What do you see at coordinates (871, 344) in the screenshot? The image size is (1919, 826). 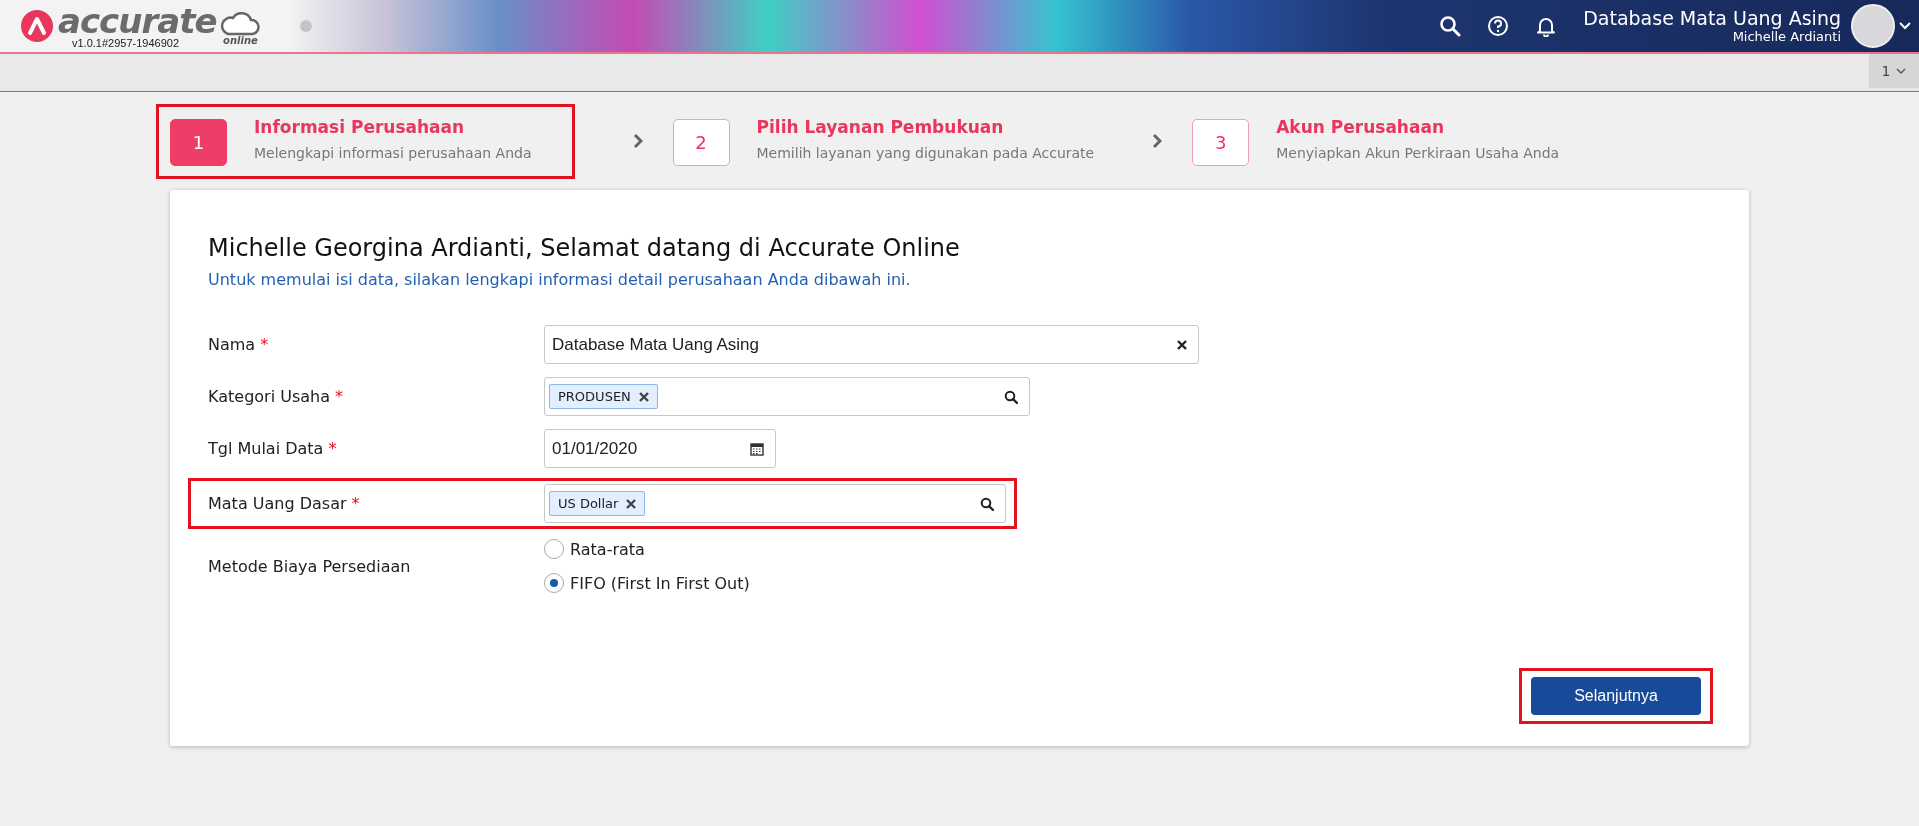 I see `text-field: Database Mata Uang Asing` at bounding box center [871, 344].